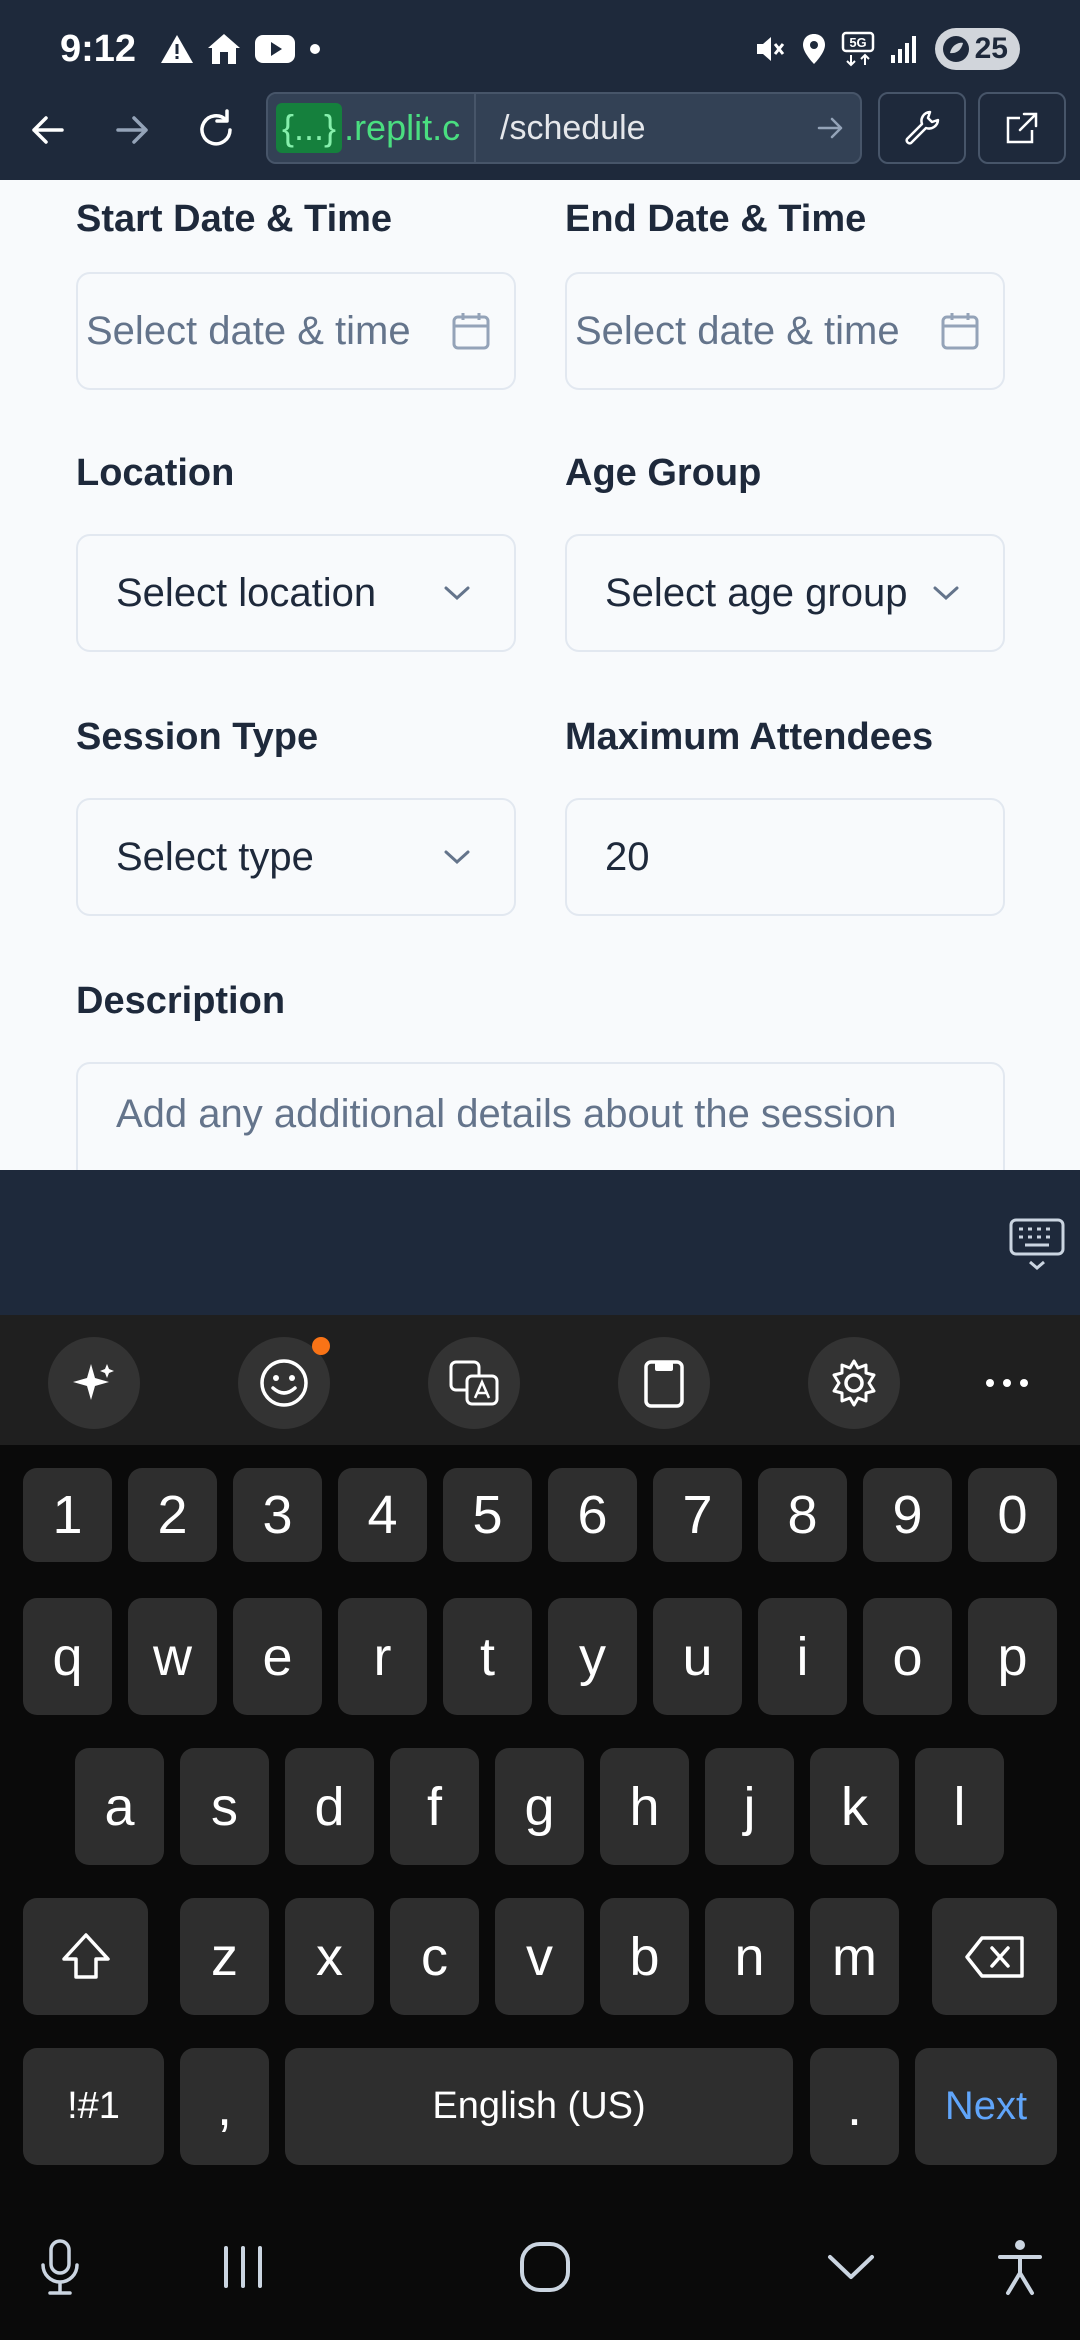 This screenshot has width=1080, height=2340. I want to click on key-x: x, so click(329, 1956).